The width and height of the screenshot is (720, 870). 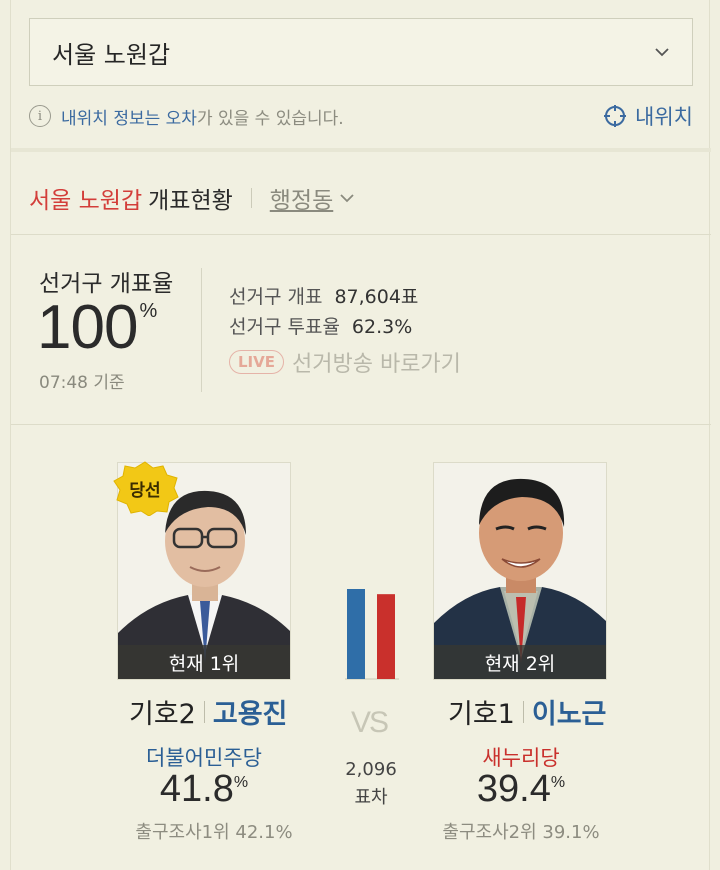 I want to click on admin-dong-dropdown: 행정동, so click(x=312, y=198).